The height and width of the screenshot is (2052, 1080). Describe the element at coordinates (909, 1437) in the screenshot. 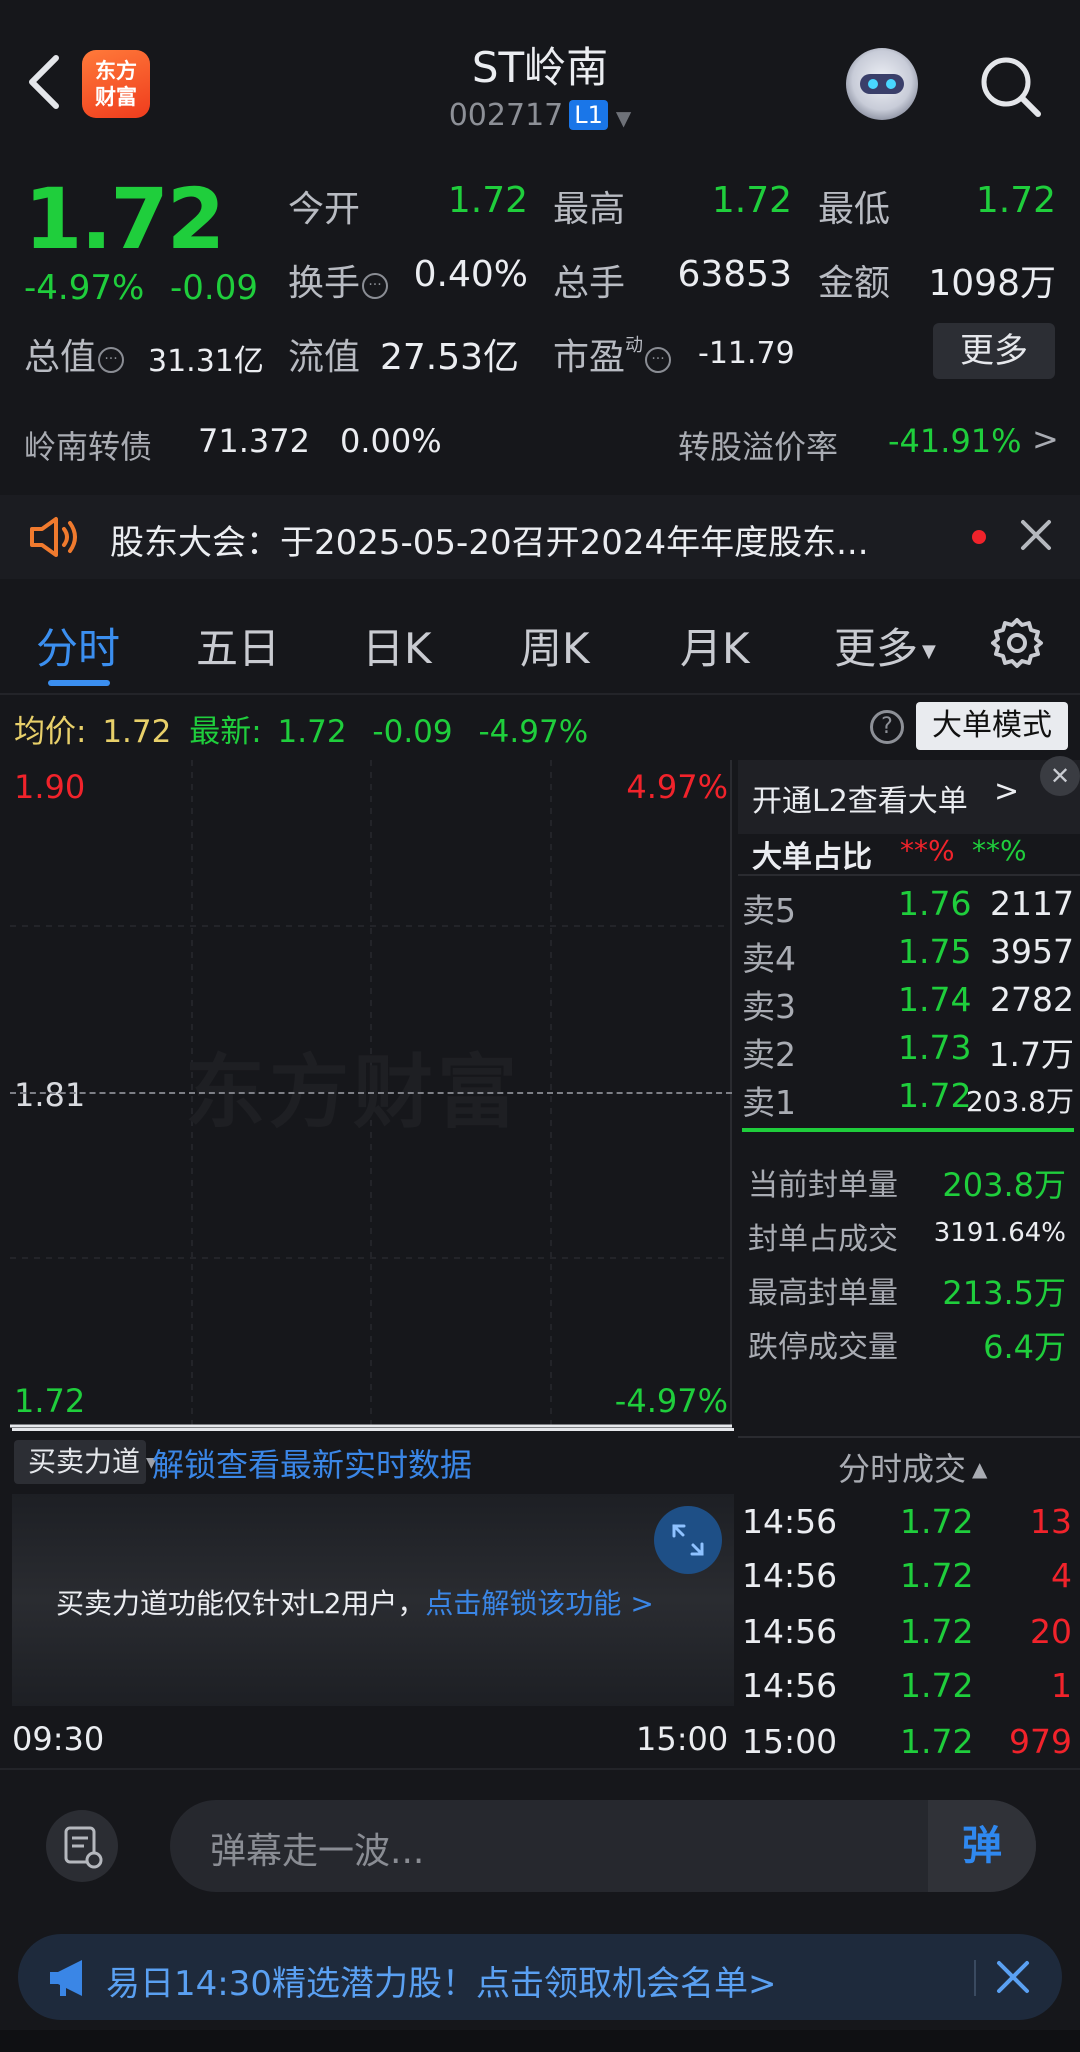

I see `ticks-divider` at that location.